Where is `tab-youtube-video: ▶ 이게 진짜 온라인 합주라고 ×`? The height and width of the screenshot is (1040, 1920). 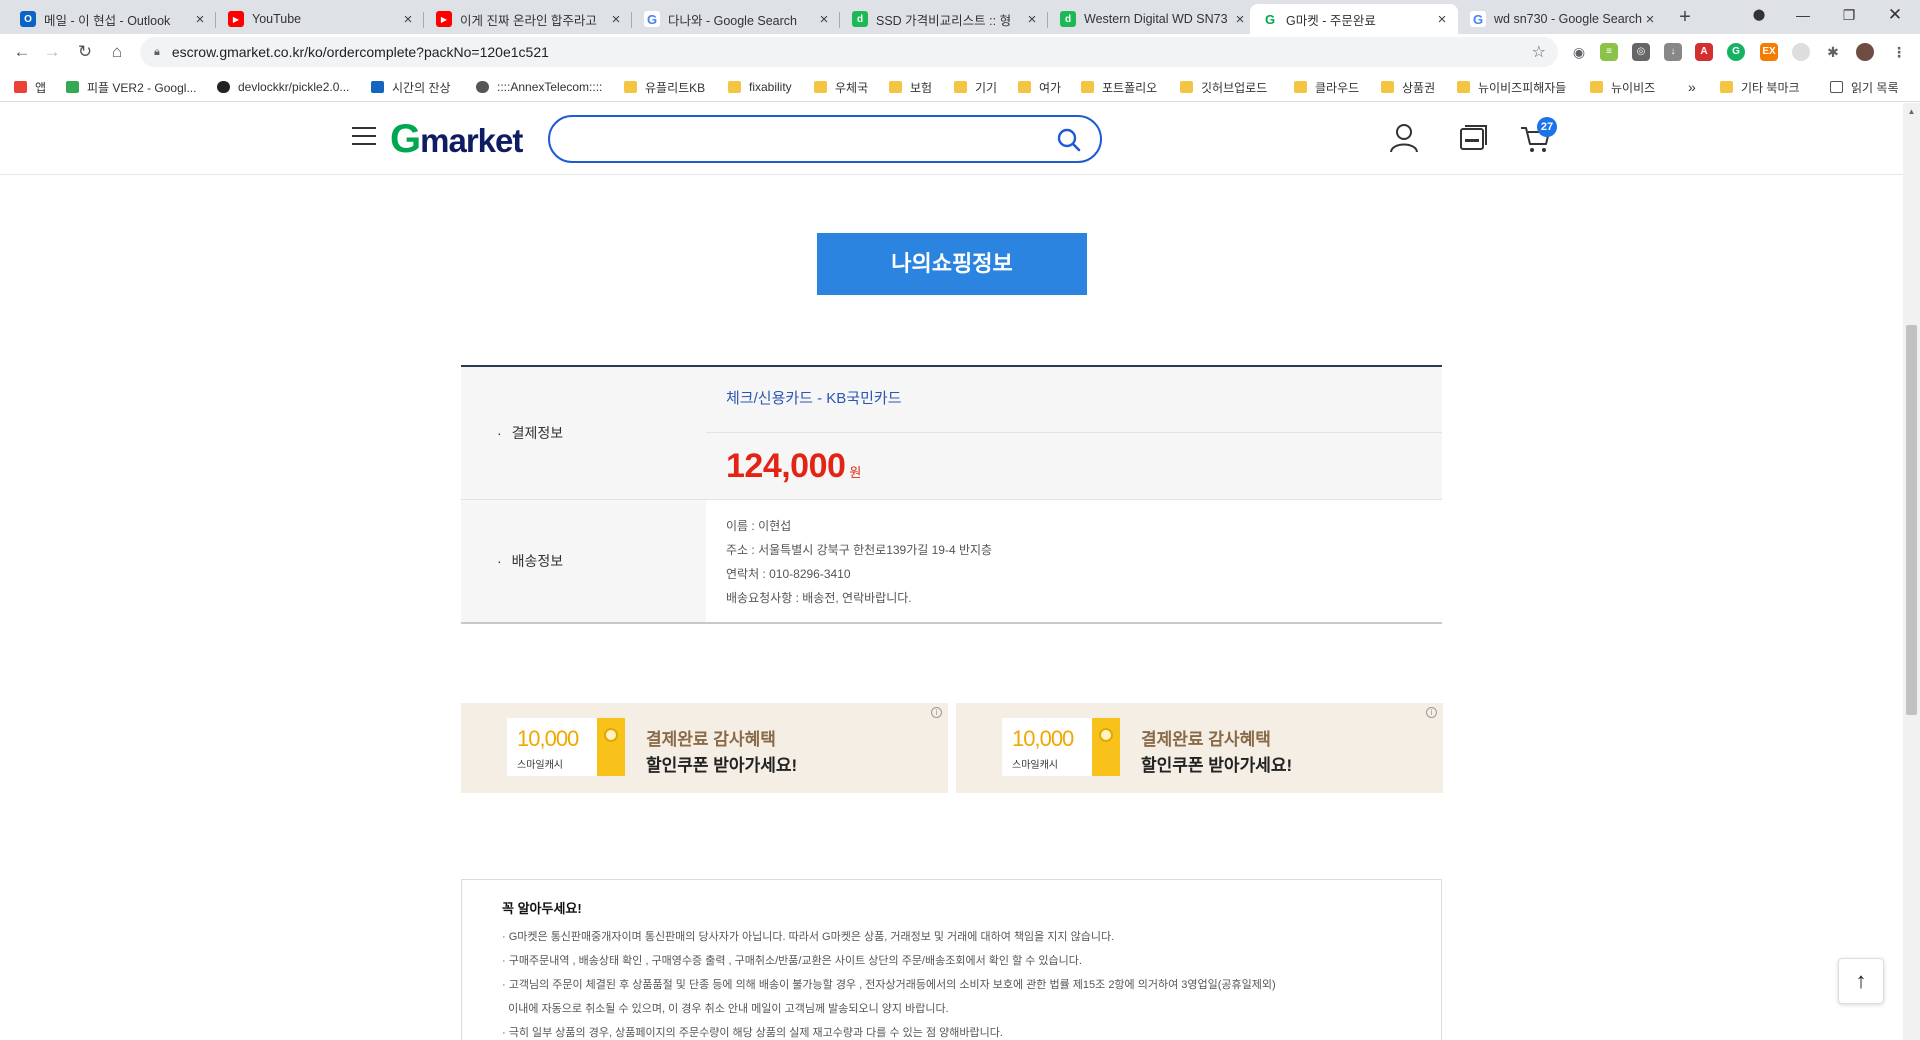
tab-youtube-video: ▶ 이게 진짜 온라인 합주라고 × is located at coordinates (528, 19).